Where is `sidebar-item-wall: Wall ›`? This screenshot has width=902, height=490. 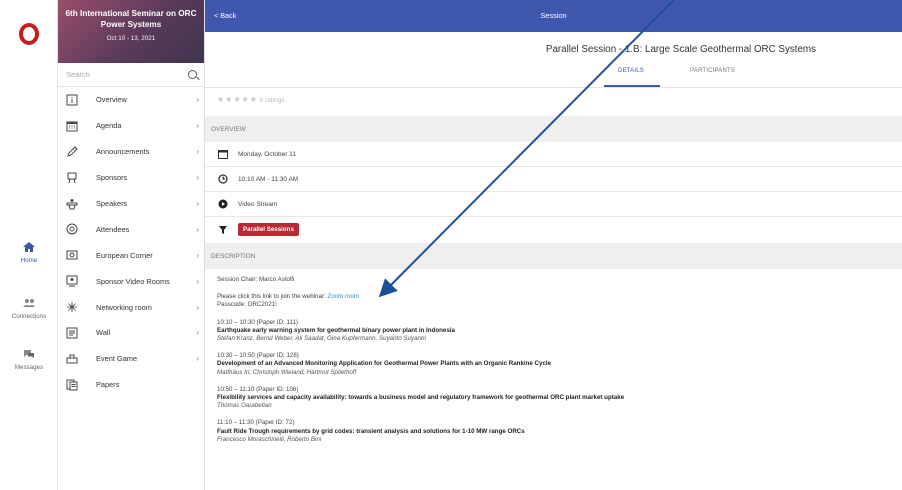
sidebar-item-wall: Wall › is located at coordinates (131, 333).